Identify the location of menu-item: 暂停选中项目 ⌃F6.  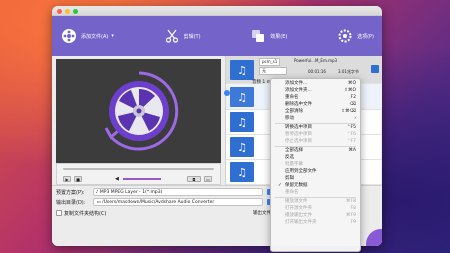
(315, 134).